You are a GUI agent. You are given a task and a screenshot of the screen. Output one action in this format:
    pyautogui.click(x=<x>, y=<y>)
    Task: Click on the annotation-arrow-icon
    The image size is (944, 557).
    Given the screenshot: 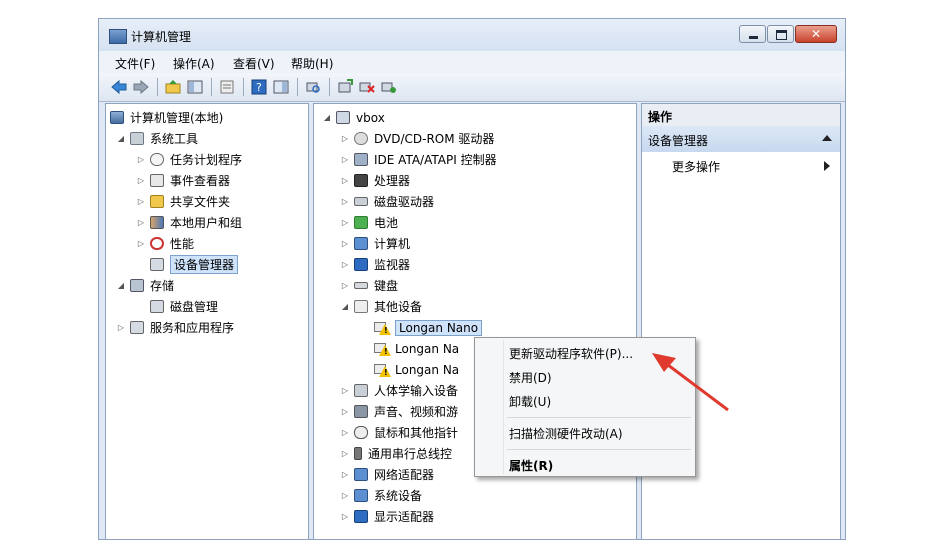 What is the action you would take?
    pyautogui.click(x=690, y=382)
    